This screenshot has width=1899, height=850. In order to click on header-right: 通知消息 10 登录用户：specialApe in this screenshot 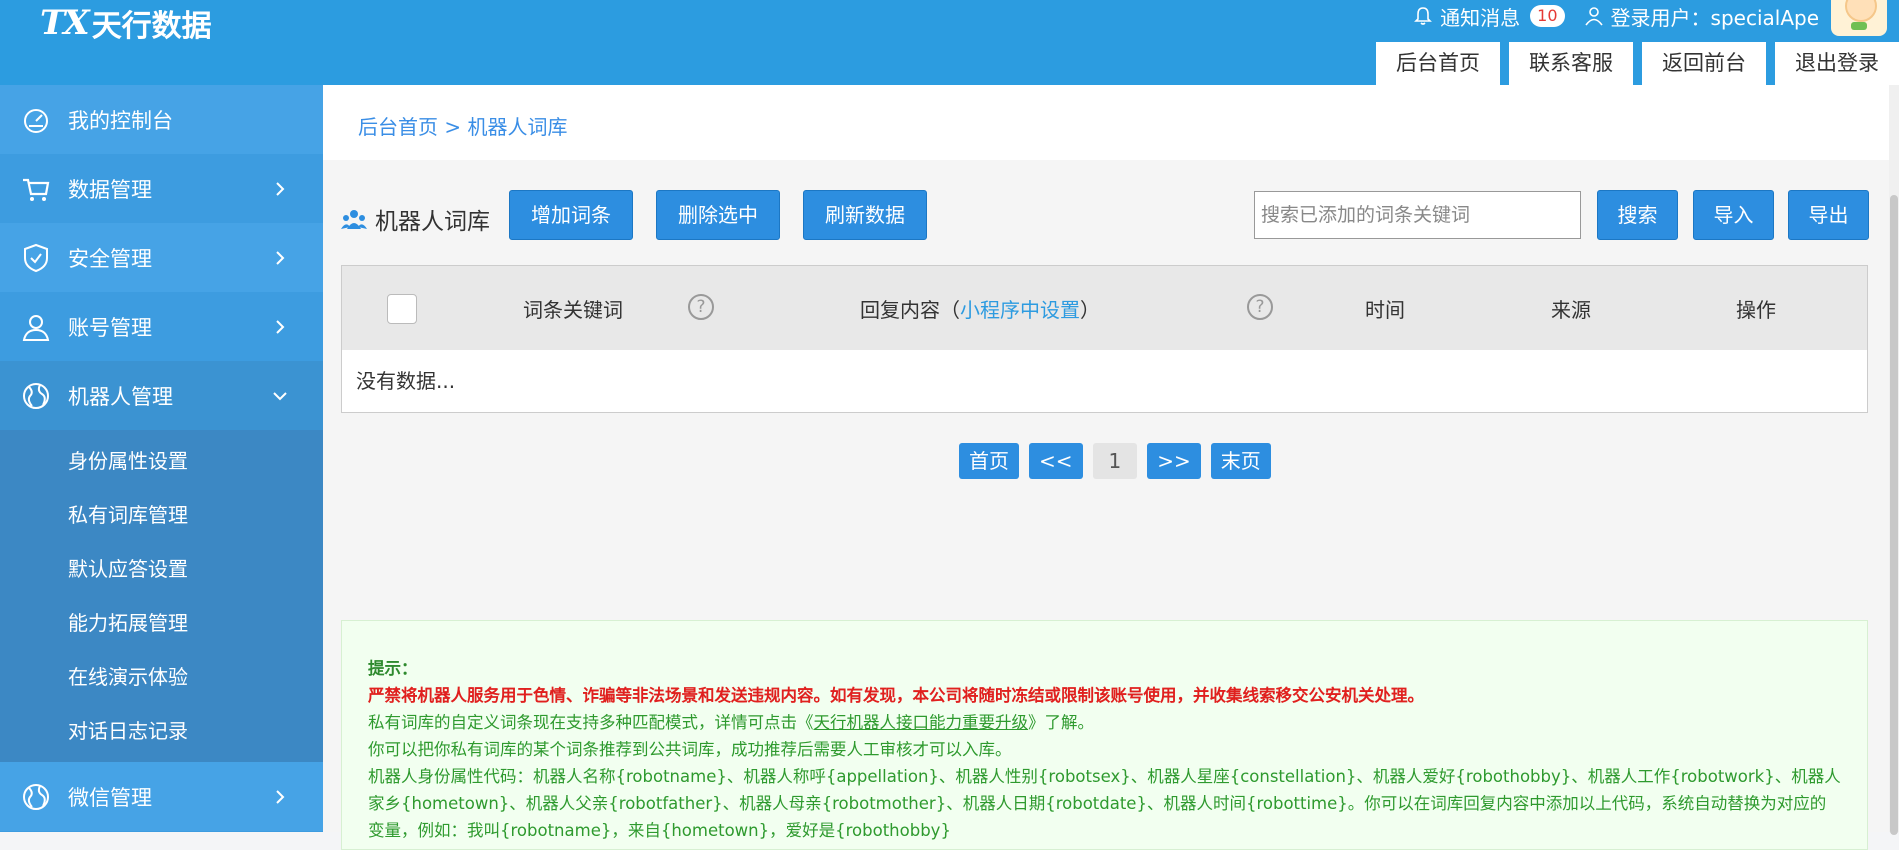, I will do `click(1646, 18)`.